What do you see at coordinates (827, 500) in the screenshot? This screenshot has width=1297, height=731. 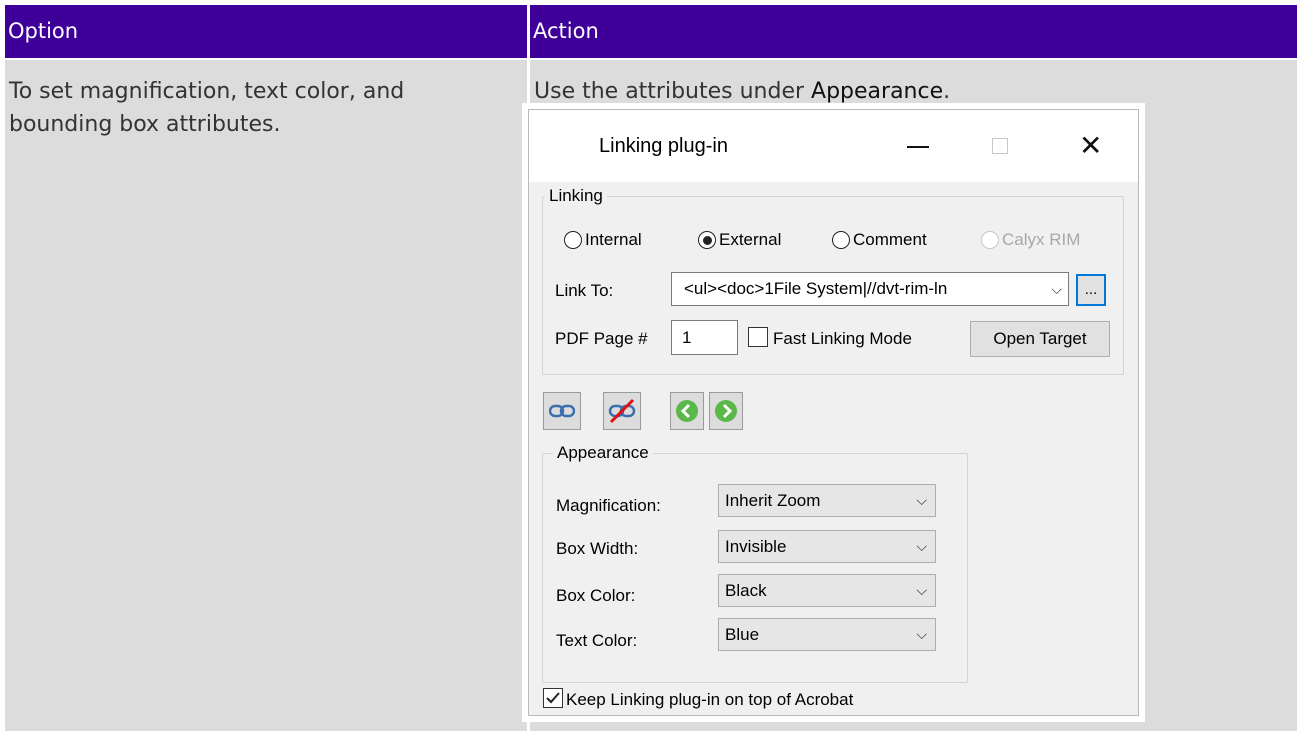 I see `magnification-dropdown: Inherit Zoom ⌵` at bounding box center [827, 500].